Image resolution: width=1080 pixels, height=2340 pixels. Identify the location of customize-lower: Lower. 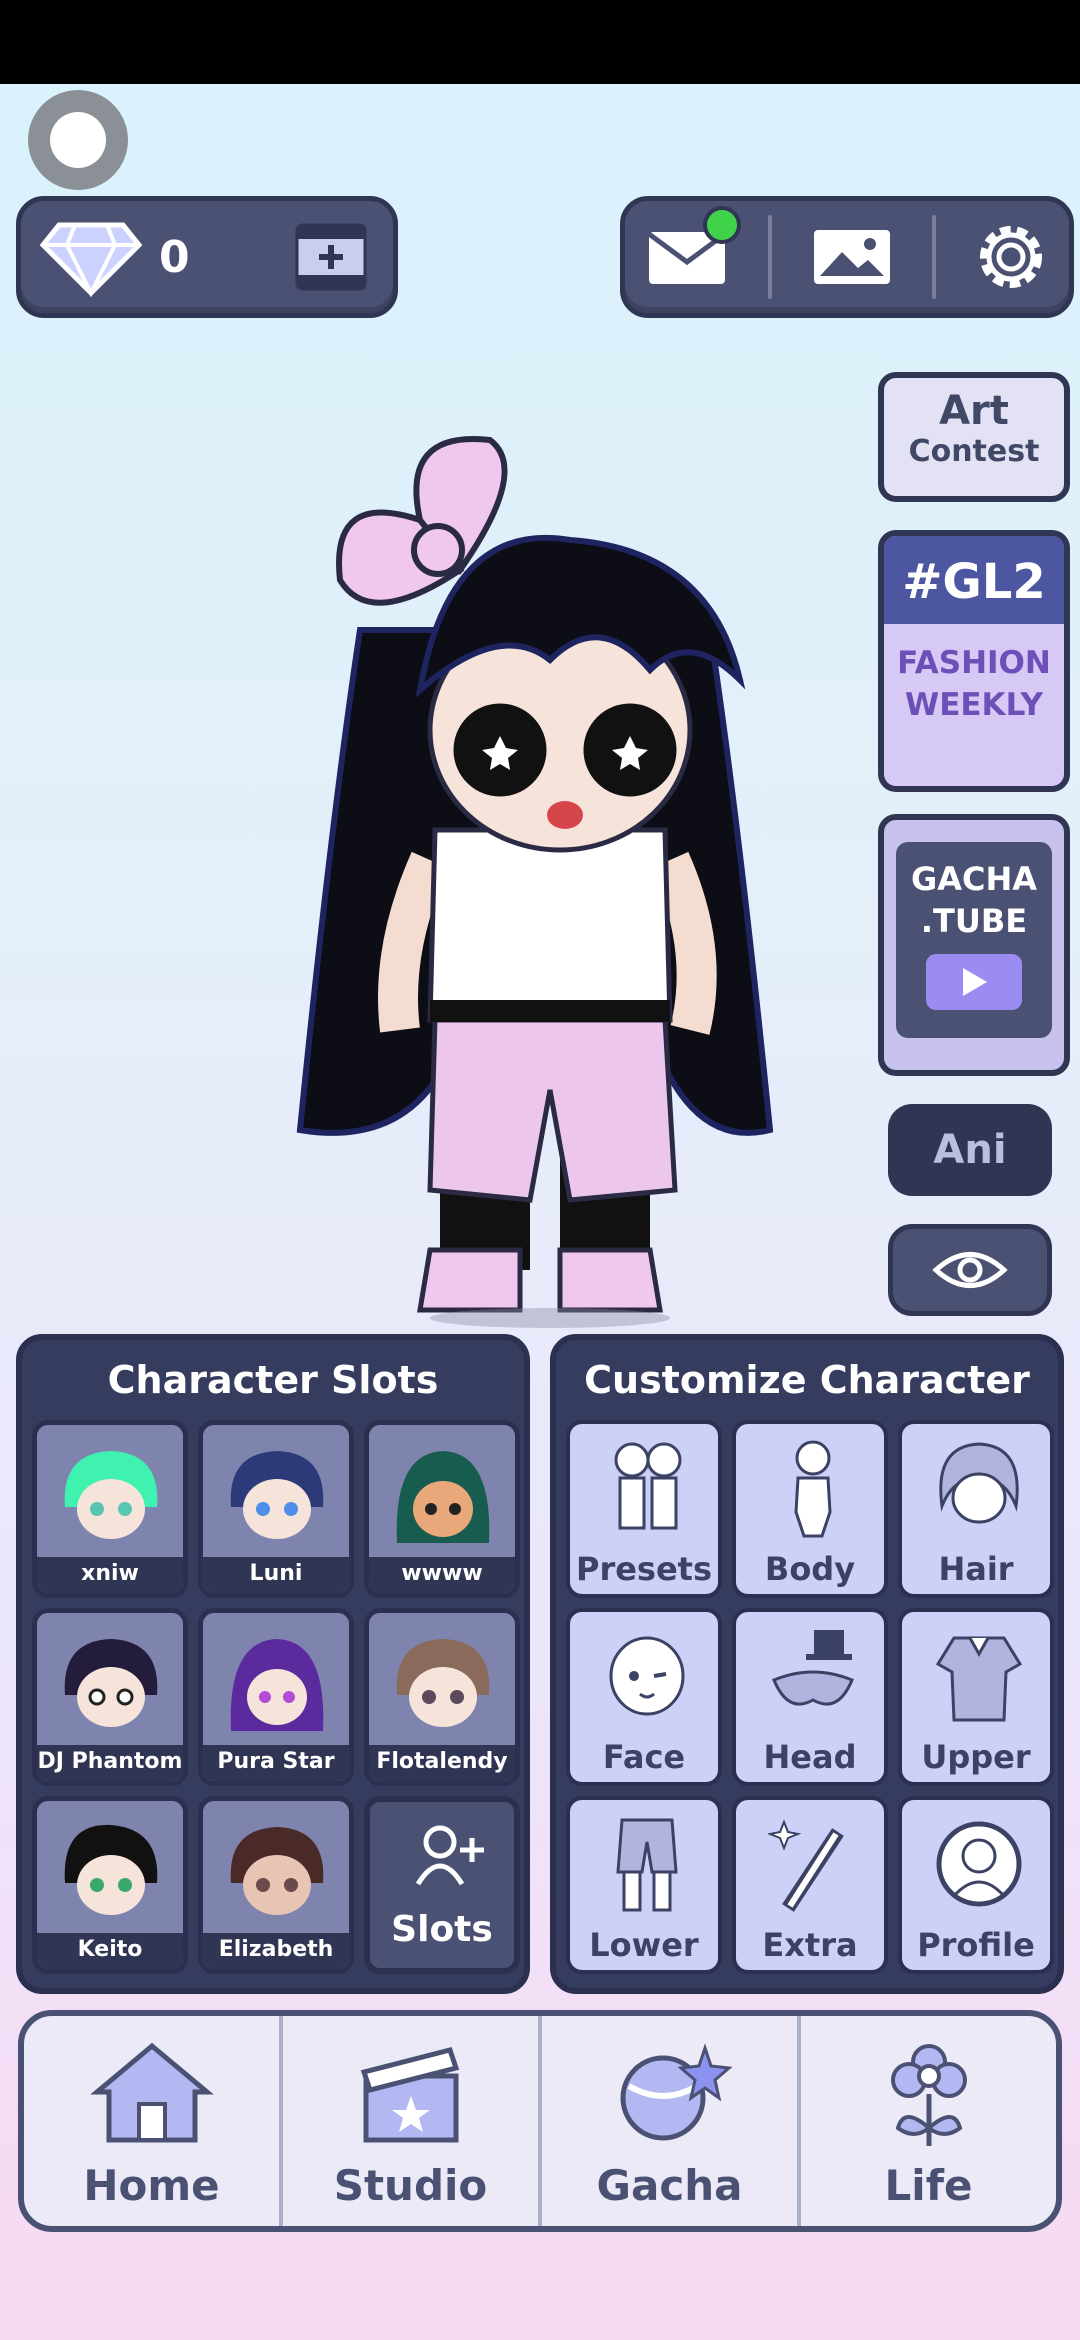
(644, 1885).